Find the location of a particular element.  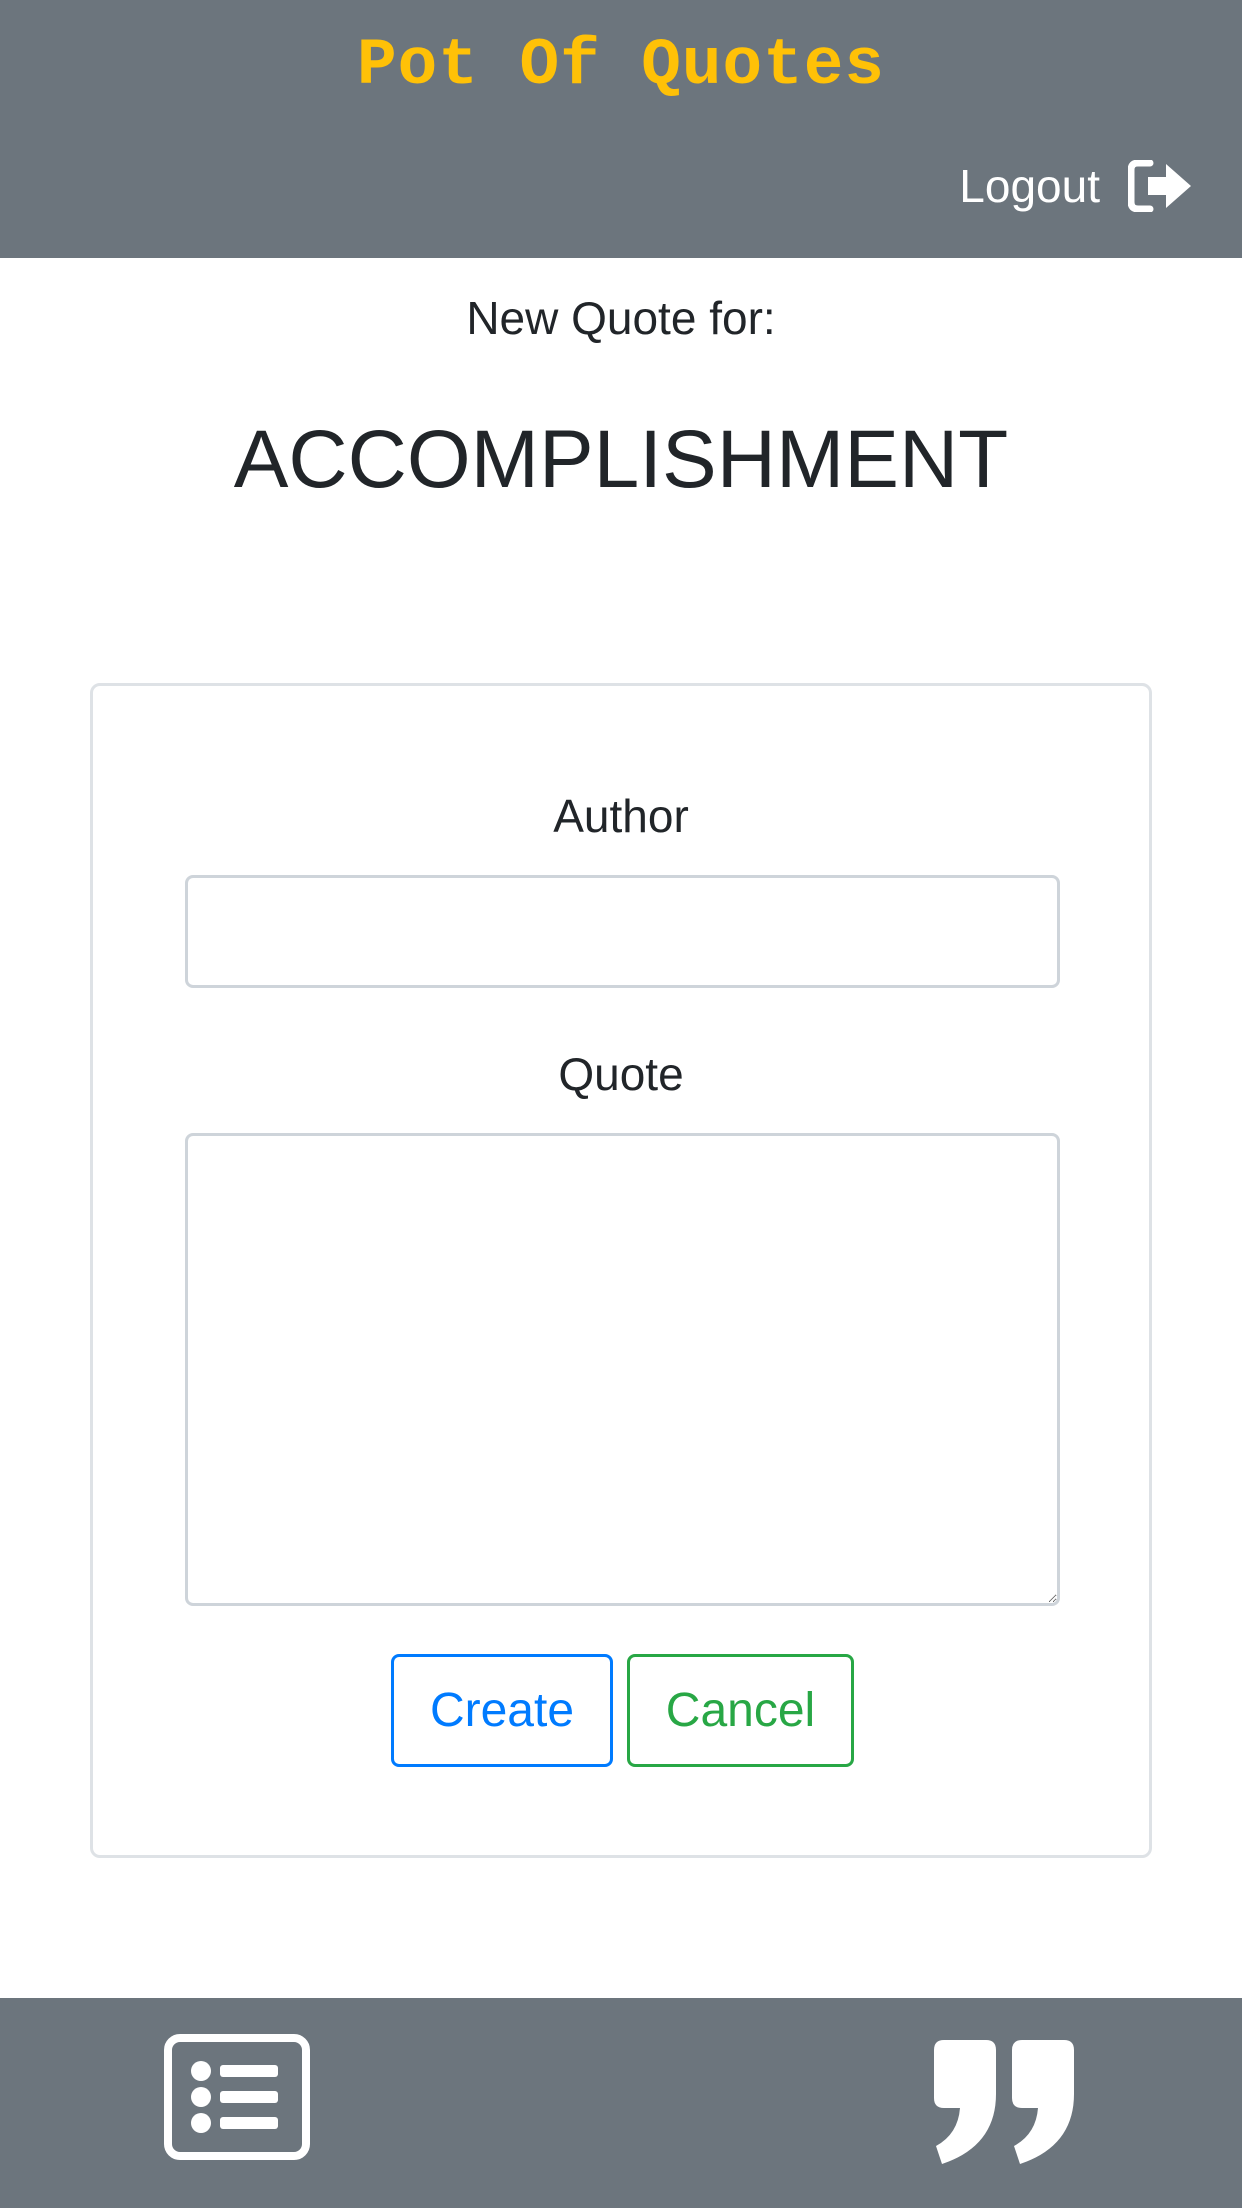

quote-label: Quote is located at coordinates (621, 1074).